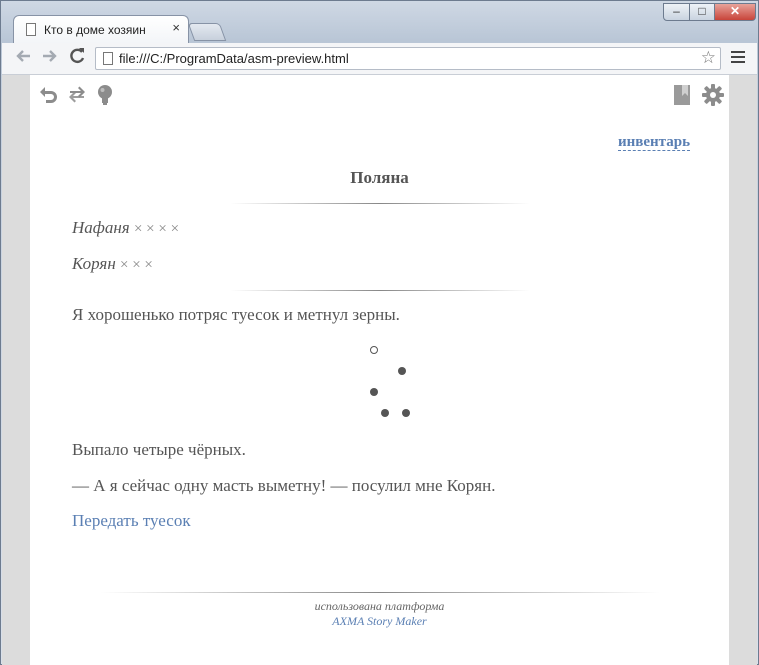  I want to click on hint-lightbulb-icon, so click(105, 97).